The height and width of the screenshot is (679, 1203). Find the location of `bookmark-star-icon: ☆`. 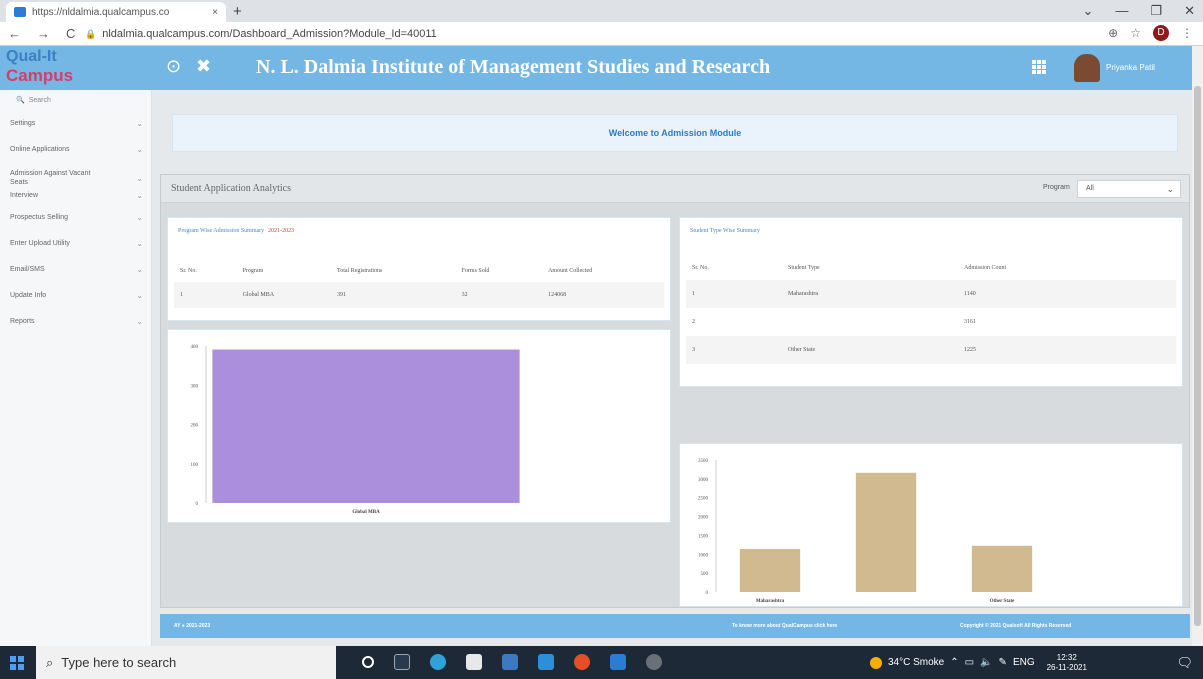

bookmark-star-icon: ☆ is located at coordinates (1135, 33).